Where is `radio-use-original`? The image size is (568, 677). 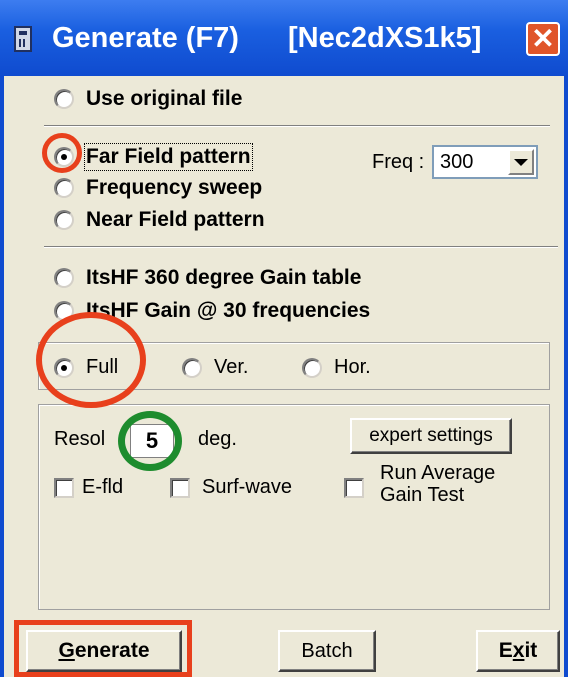 radio-use-original is located at coordinates (64, 99).